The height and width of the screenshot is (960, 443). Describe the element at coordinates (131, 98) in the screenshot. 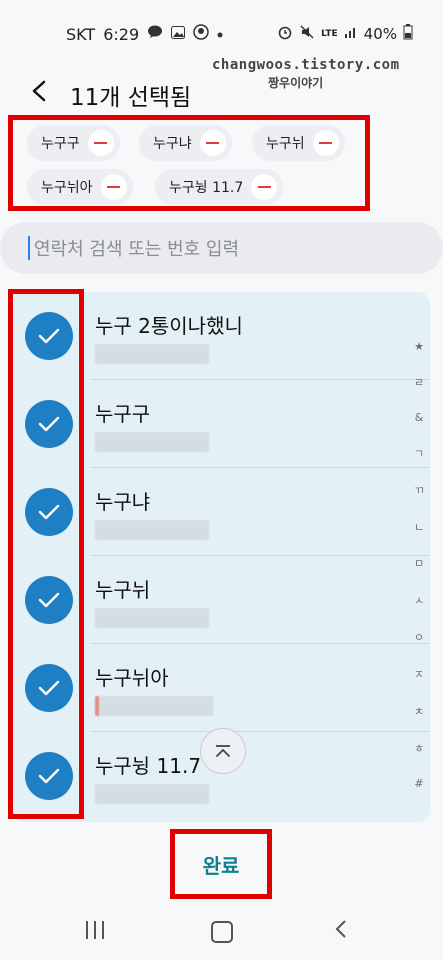

I see `page-title: 11개 선택됨` at that location.